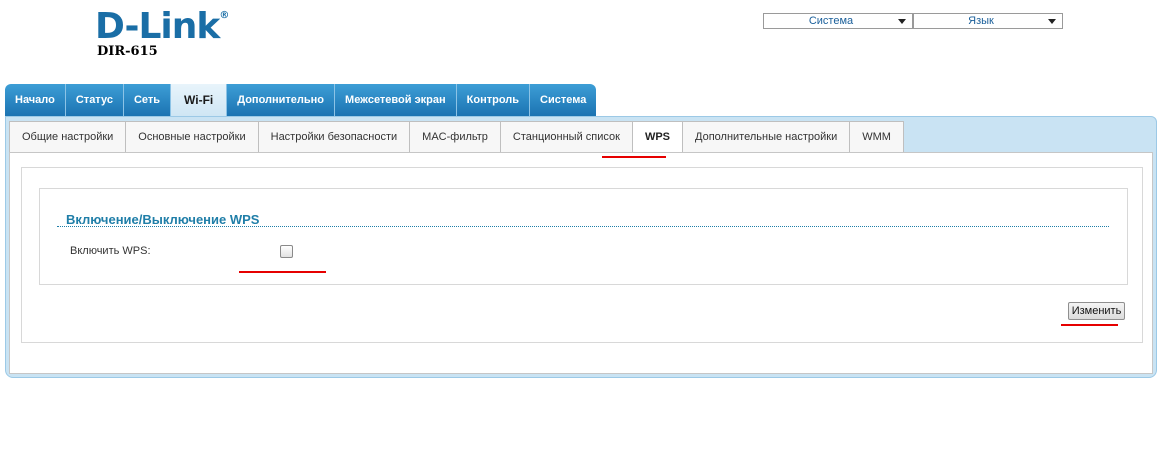 The height and width of the screenshot is (470, 1163). I want to click on logo-text: D-Link, so click(157, 26).